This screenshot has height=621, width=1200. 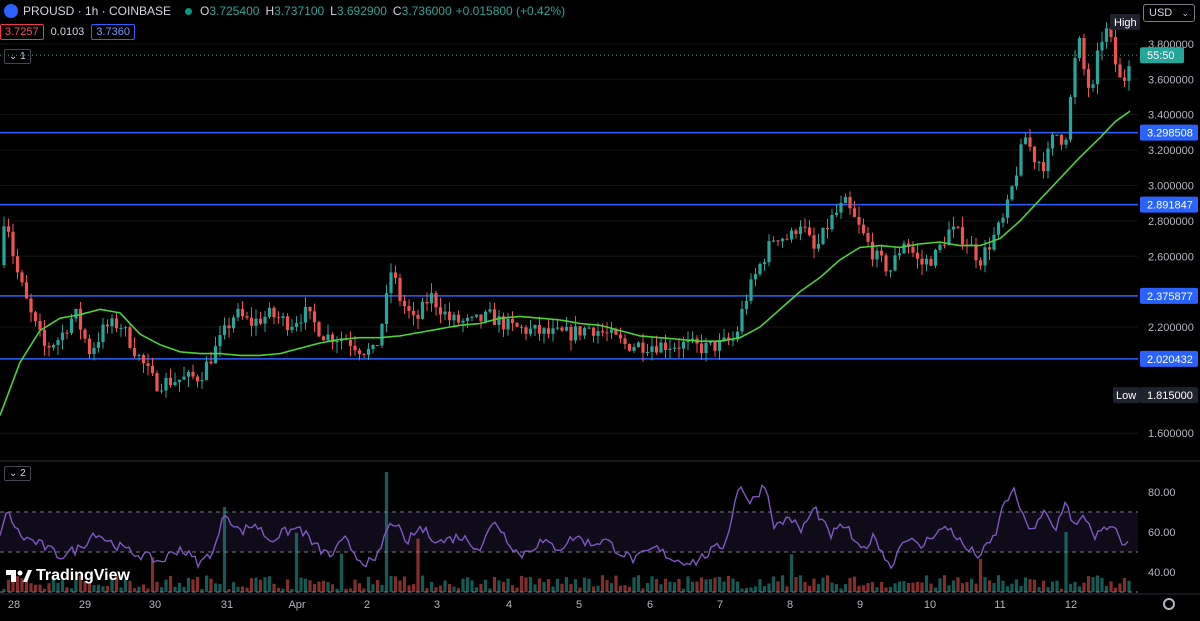 I want to click on tradingview-logo: TradingView, so click(x=68, y=576).